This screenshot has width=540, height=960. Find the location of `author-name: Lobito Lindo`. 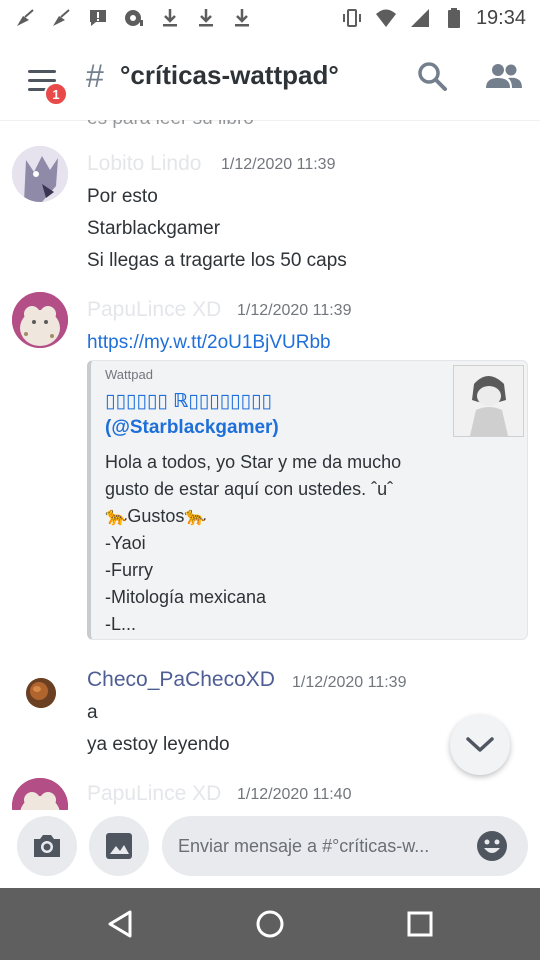

author-name: Lobito Lindo is located at coordinates (144, 164).